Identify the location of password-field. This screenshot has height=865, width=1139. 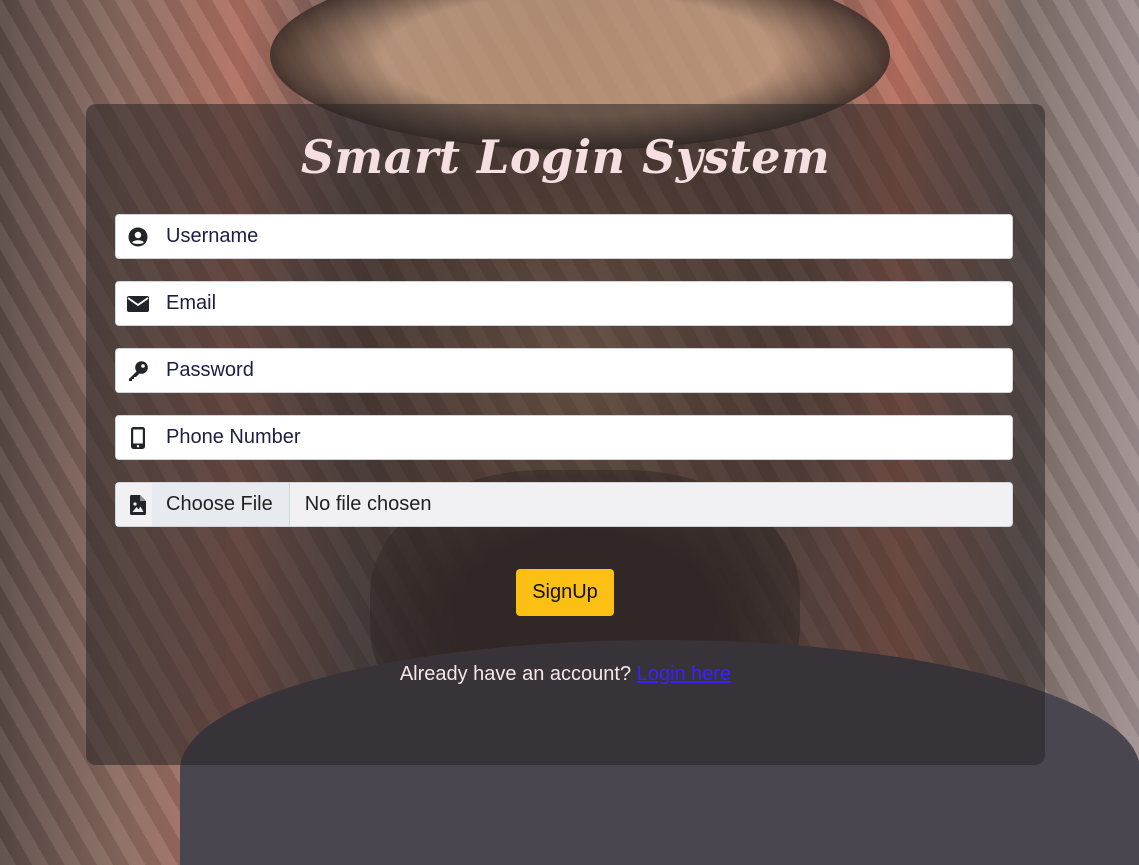
(564, 370).